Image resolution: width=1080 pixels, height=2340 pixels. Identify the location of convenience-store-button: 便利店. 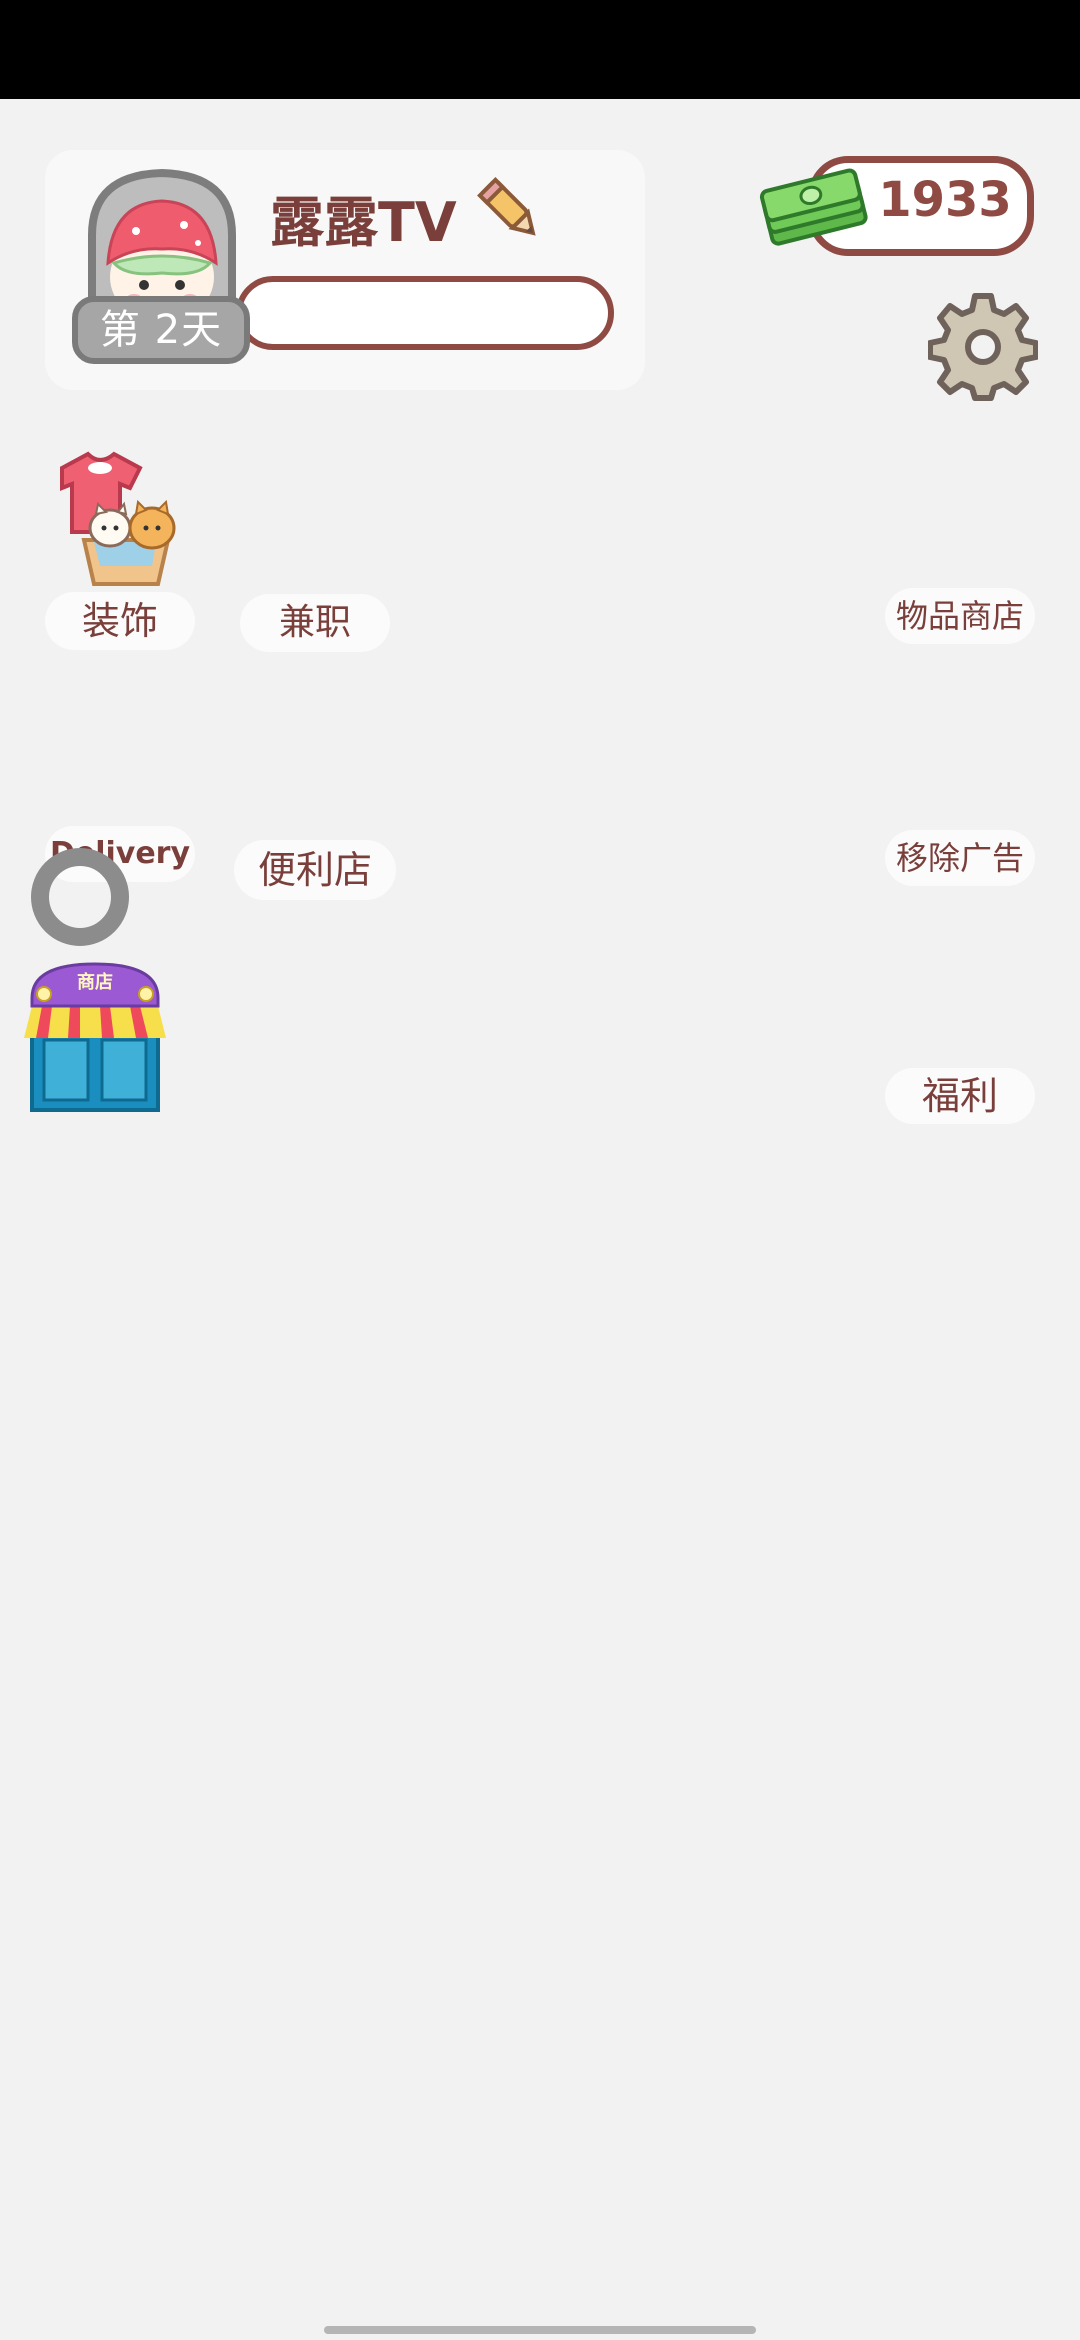
(315, 870).